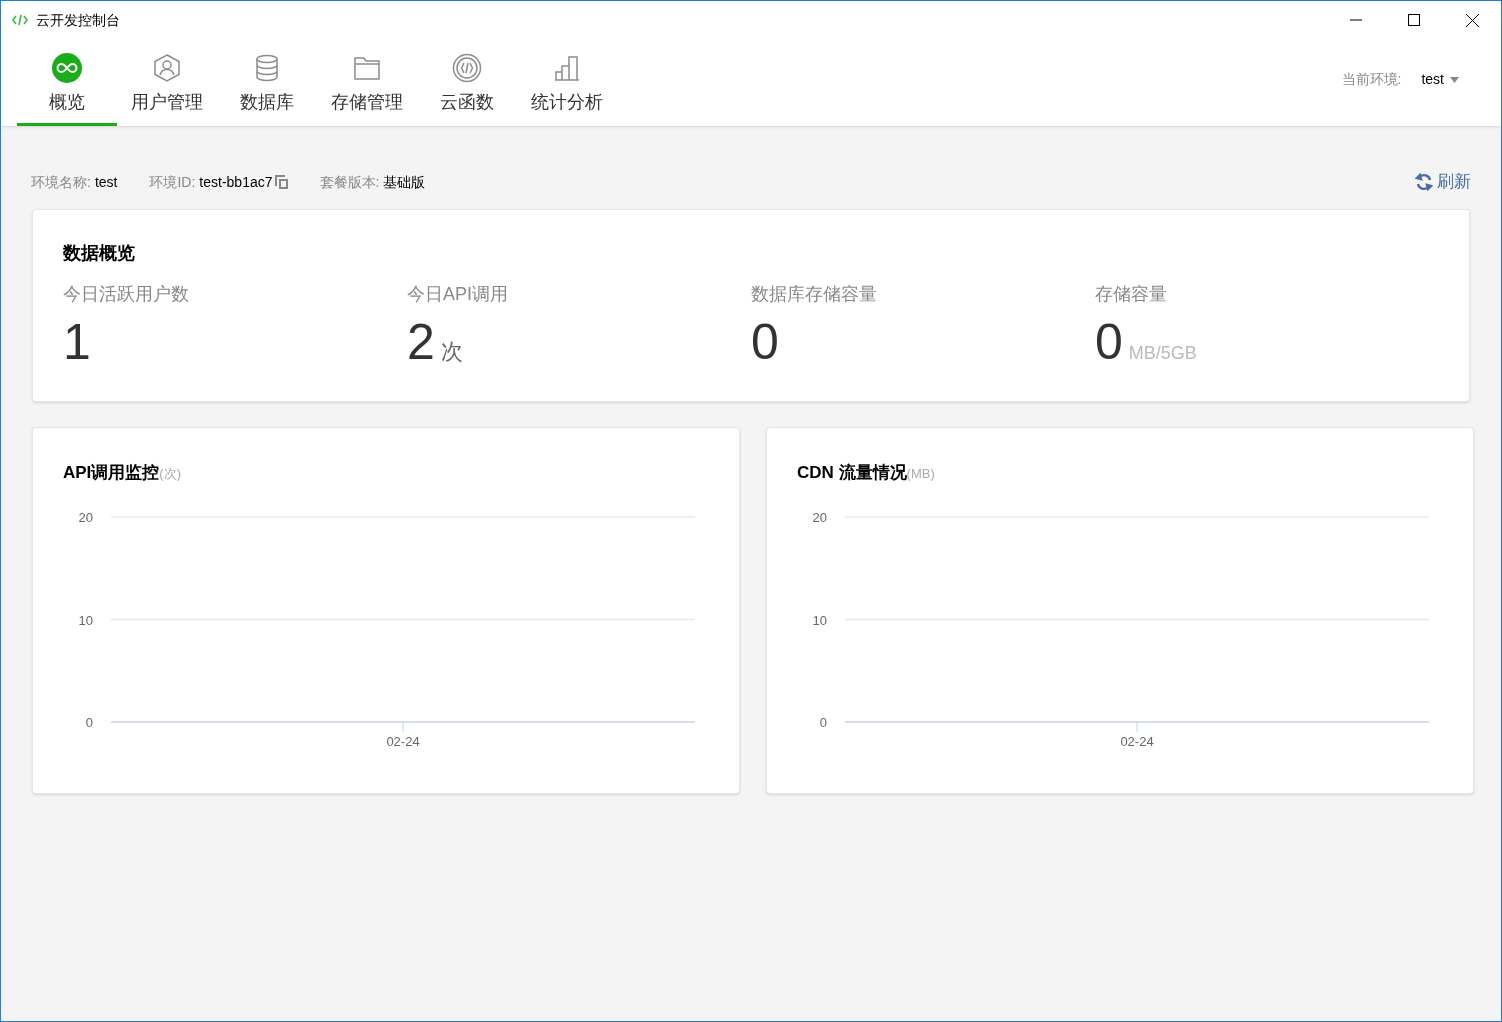  Describe the element at coordinates (77, 342) in the screenshot. I see `stat-value: 1` at that location.